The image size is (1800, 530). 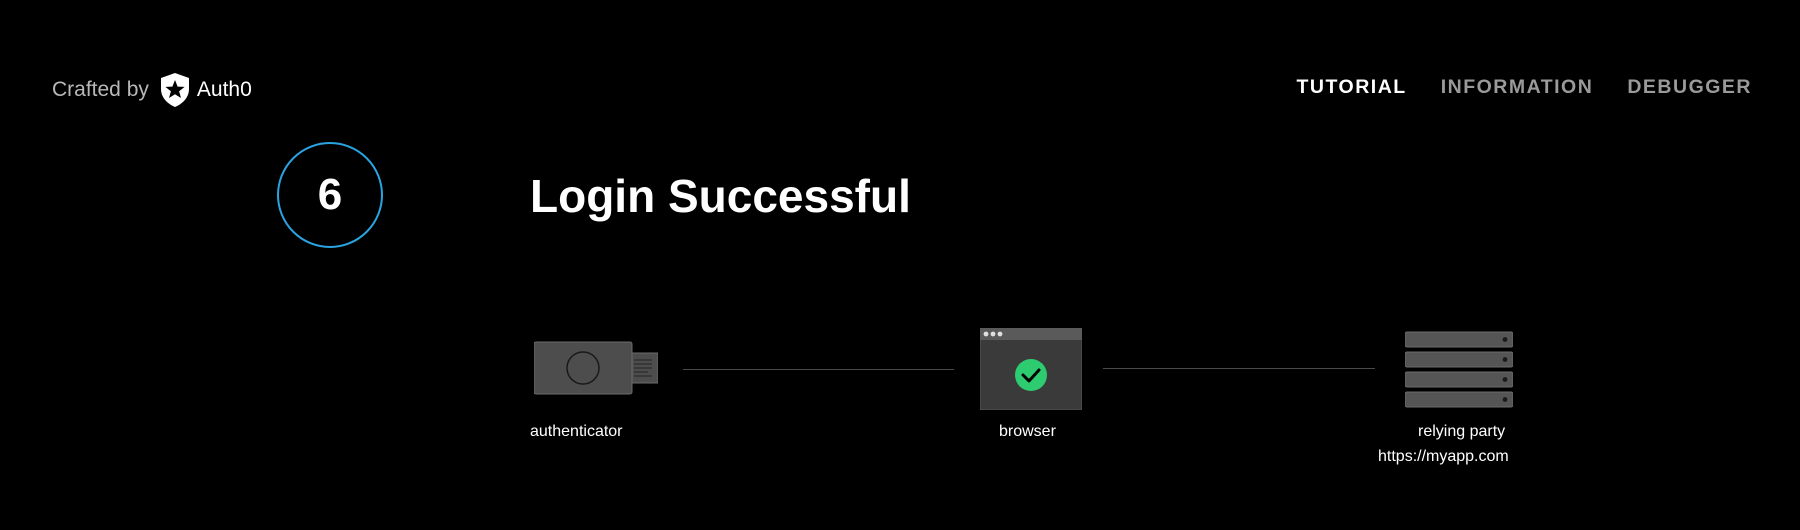 What do you see at coordinates (596, 368) in the screenshot?
I see `security-key-icon` at bounding box center [596, 368].